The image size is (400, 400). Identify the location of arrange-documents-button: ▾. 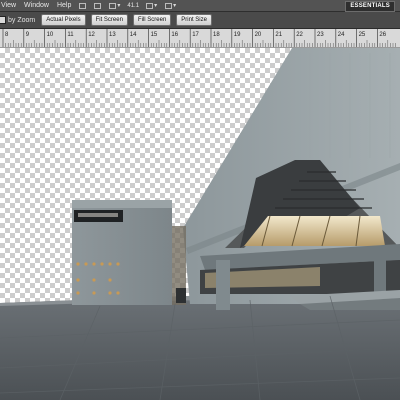
(151, 6).